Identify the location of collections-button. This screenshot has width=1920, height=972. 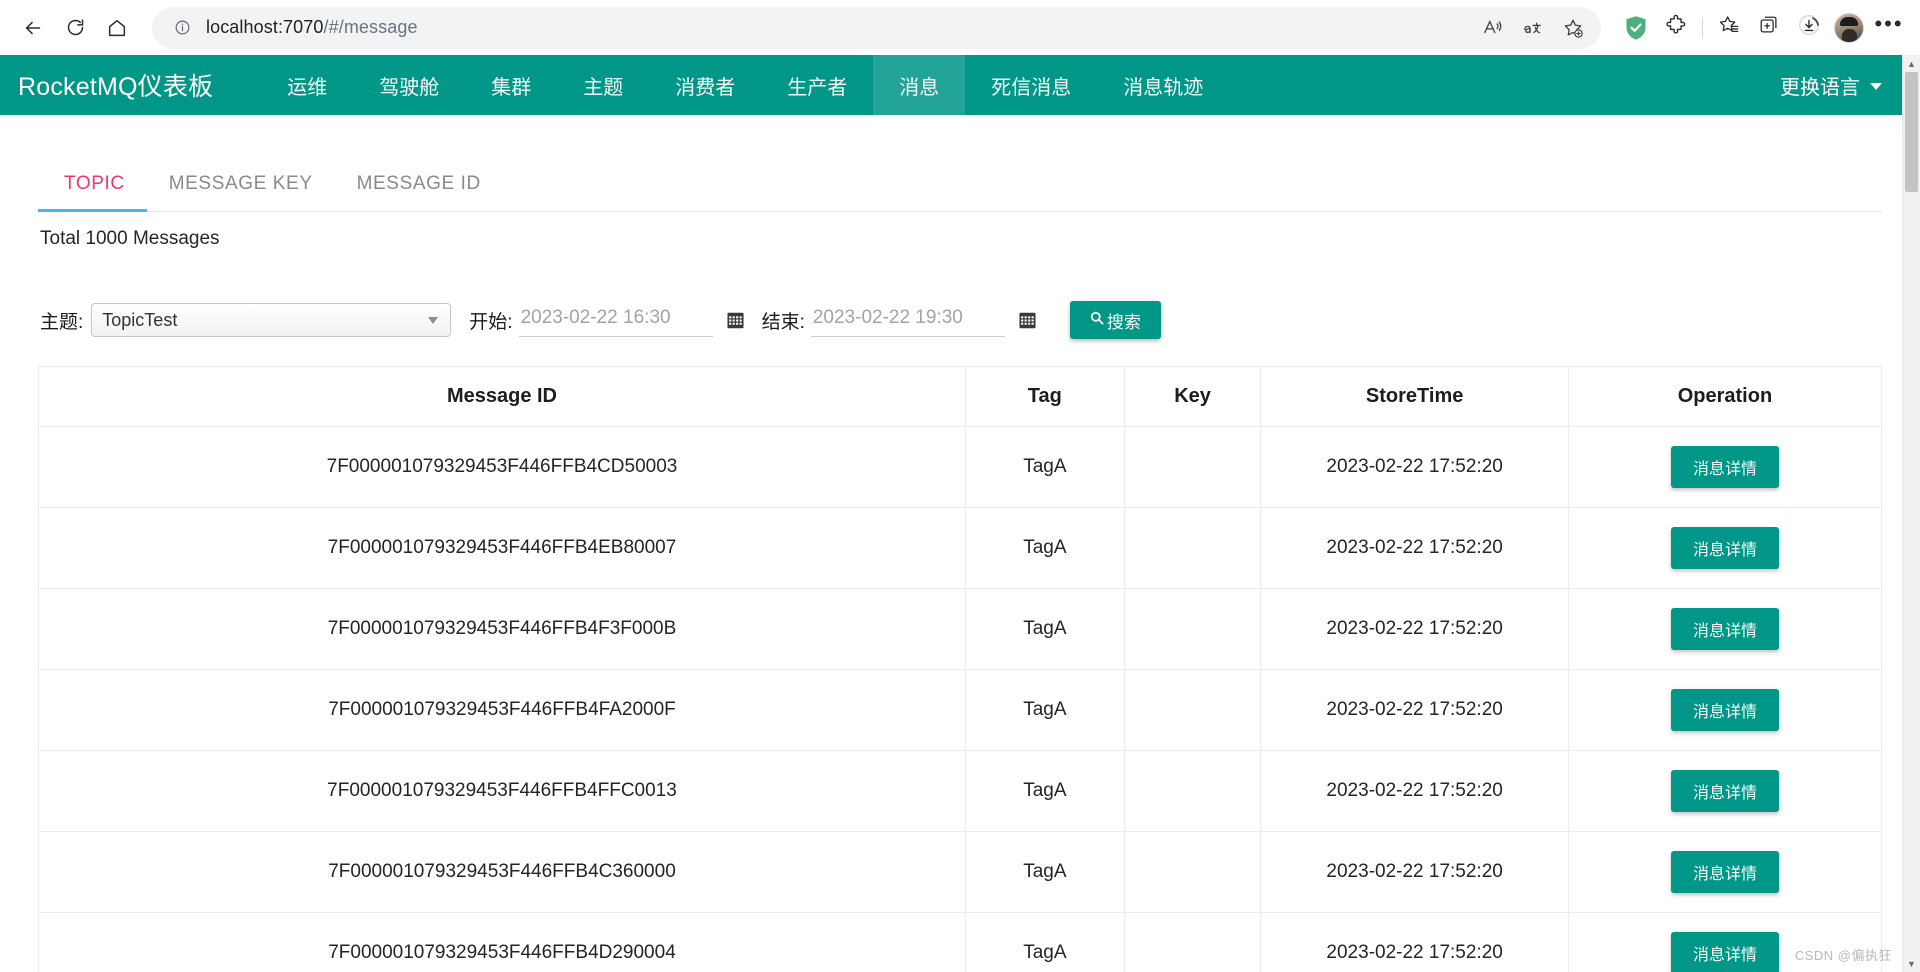
(1769, 28).